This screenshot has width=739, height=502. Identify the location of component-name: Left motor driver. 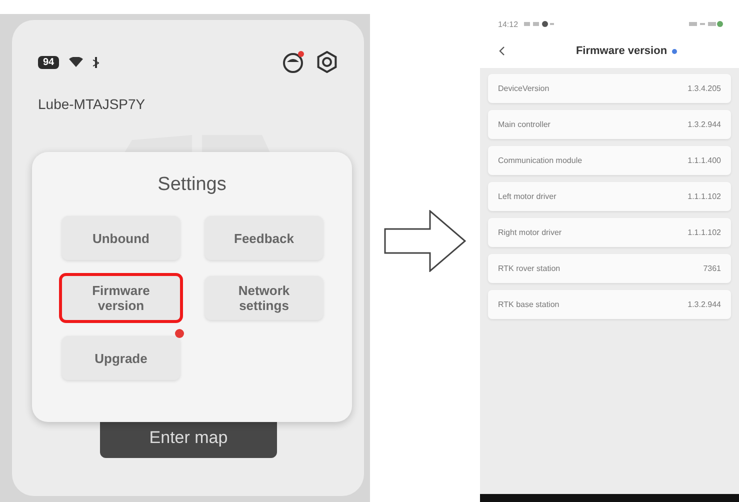
(527, 196).